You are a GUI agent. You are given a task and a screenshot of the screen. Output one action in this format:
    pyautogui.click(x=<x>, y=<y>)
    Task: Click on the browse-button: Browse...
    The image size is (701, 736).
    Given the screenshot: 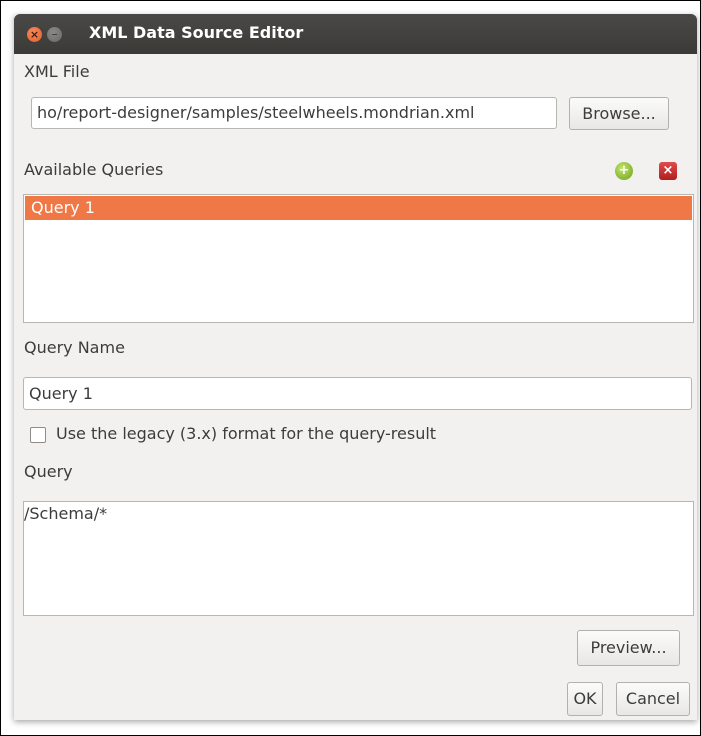 What is the action you would take?
    pyautogui.click(x=619, y=113)
    